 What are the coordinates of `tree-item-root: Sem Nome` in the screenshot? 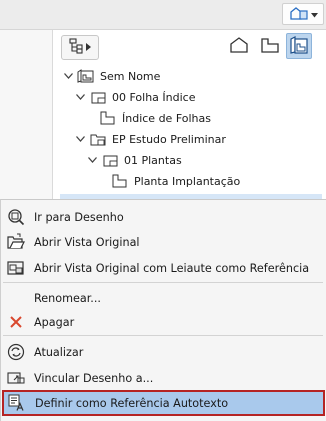 It's located at (111, 76).